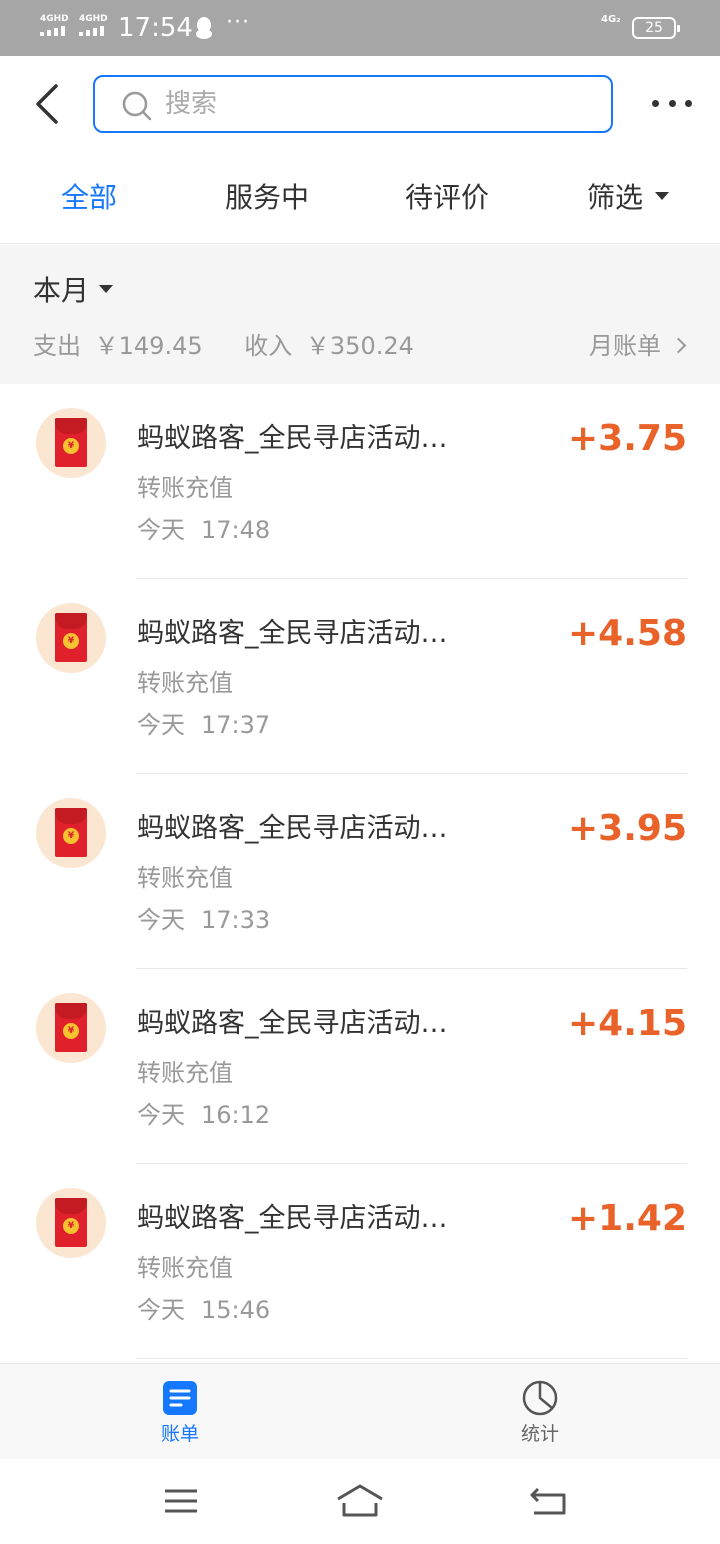  I want to click on home-icon, so click(360, 1500).